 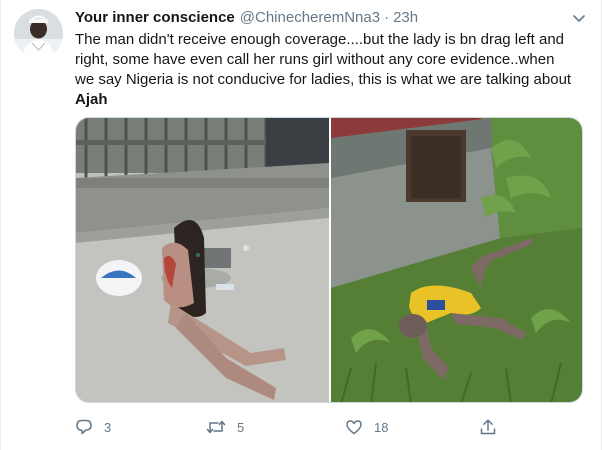 What do you see at coordinates (366, 427) in the screenshot?
I see `like-button: 18` at bounding box center [366, 427].